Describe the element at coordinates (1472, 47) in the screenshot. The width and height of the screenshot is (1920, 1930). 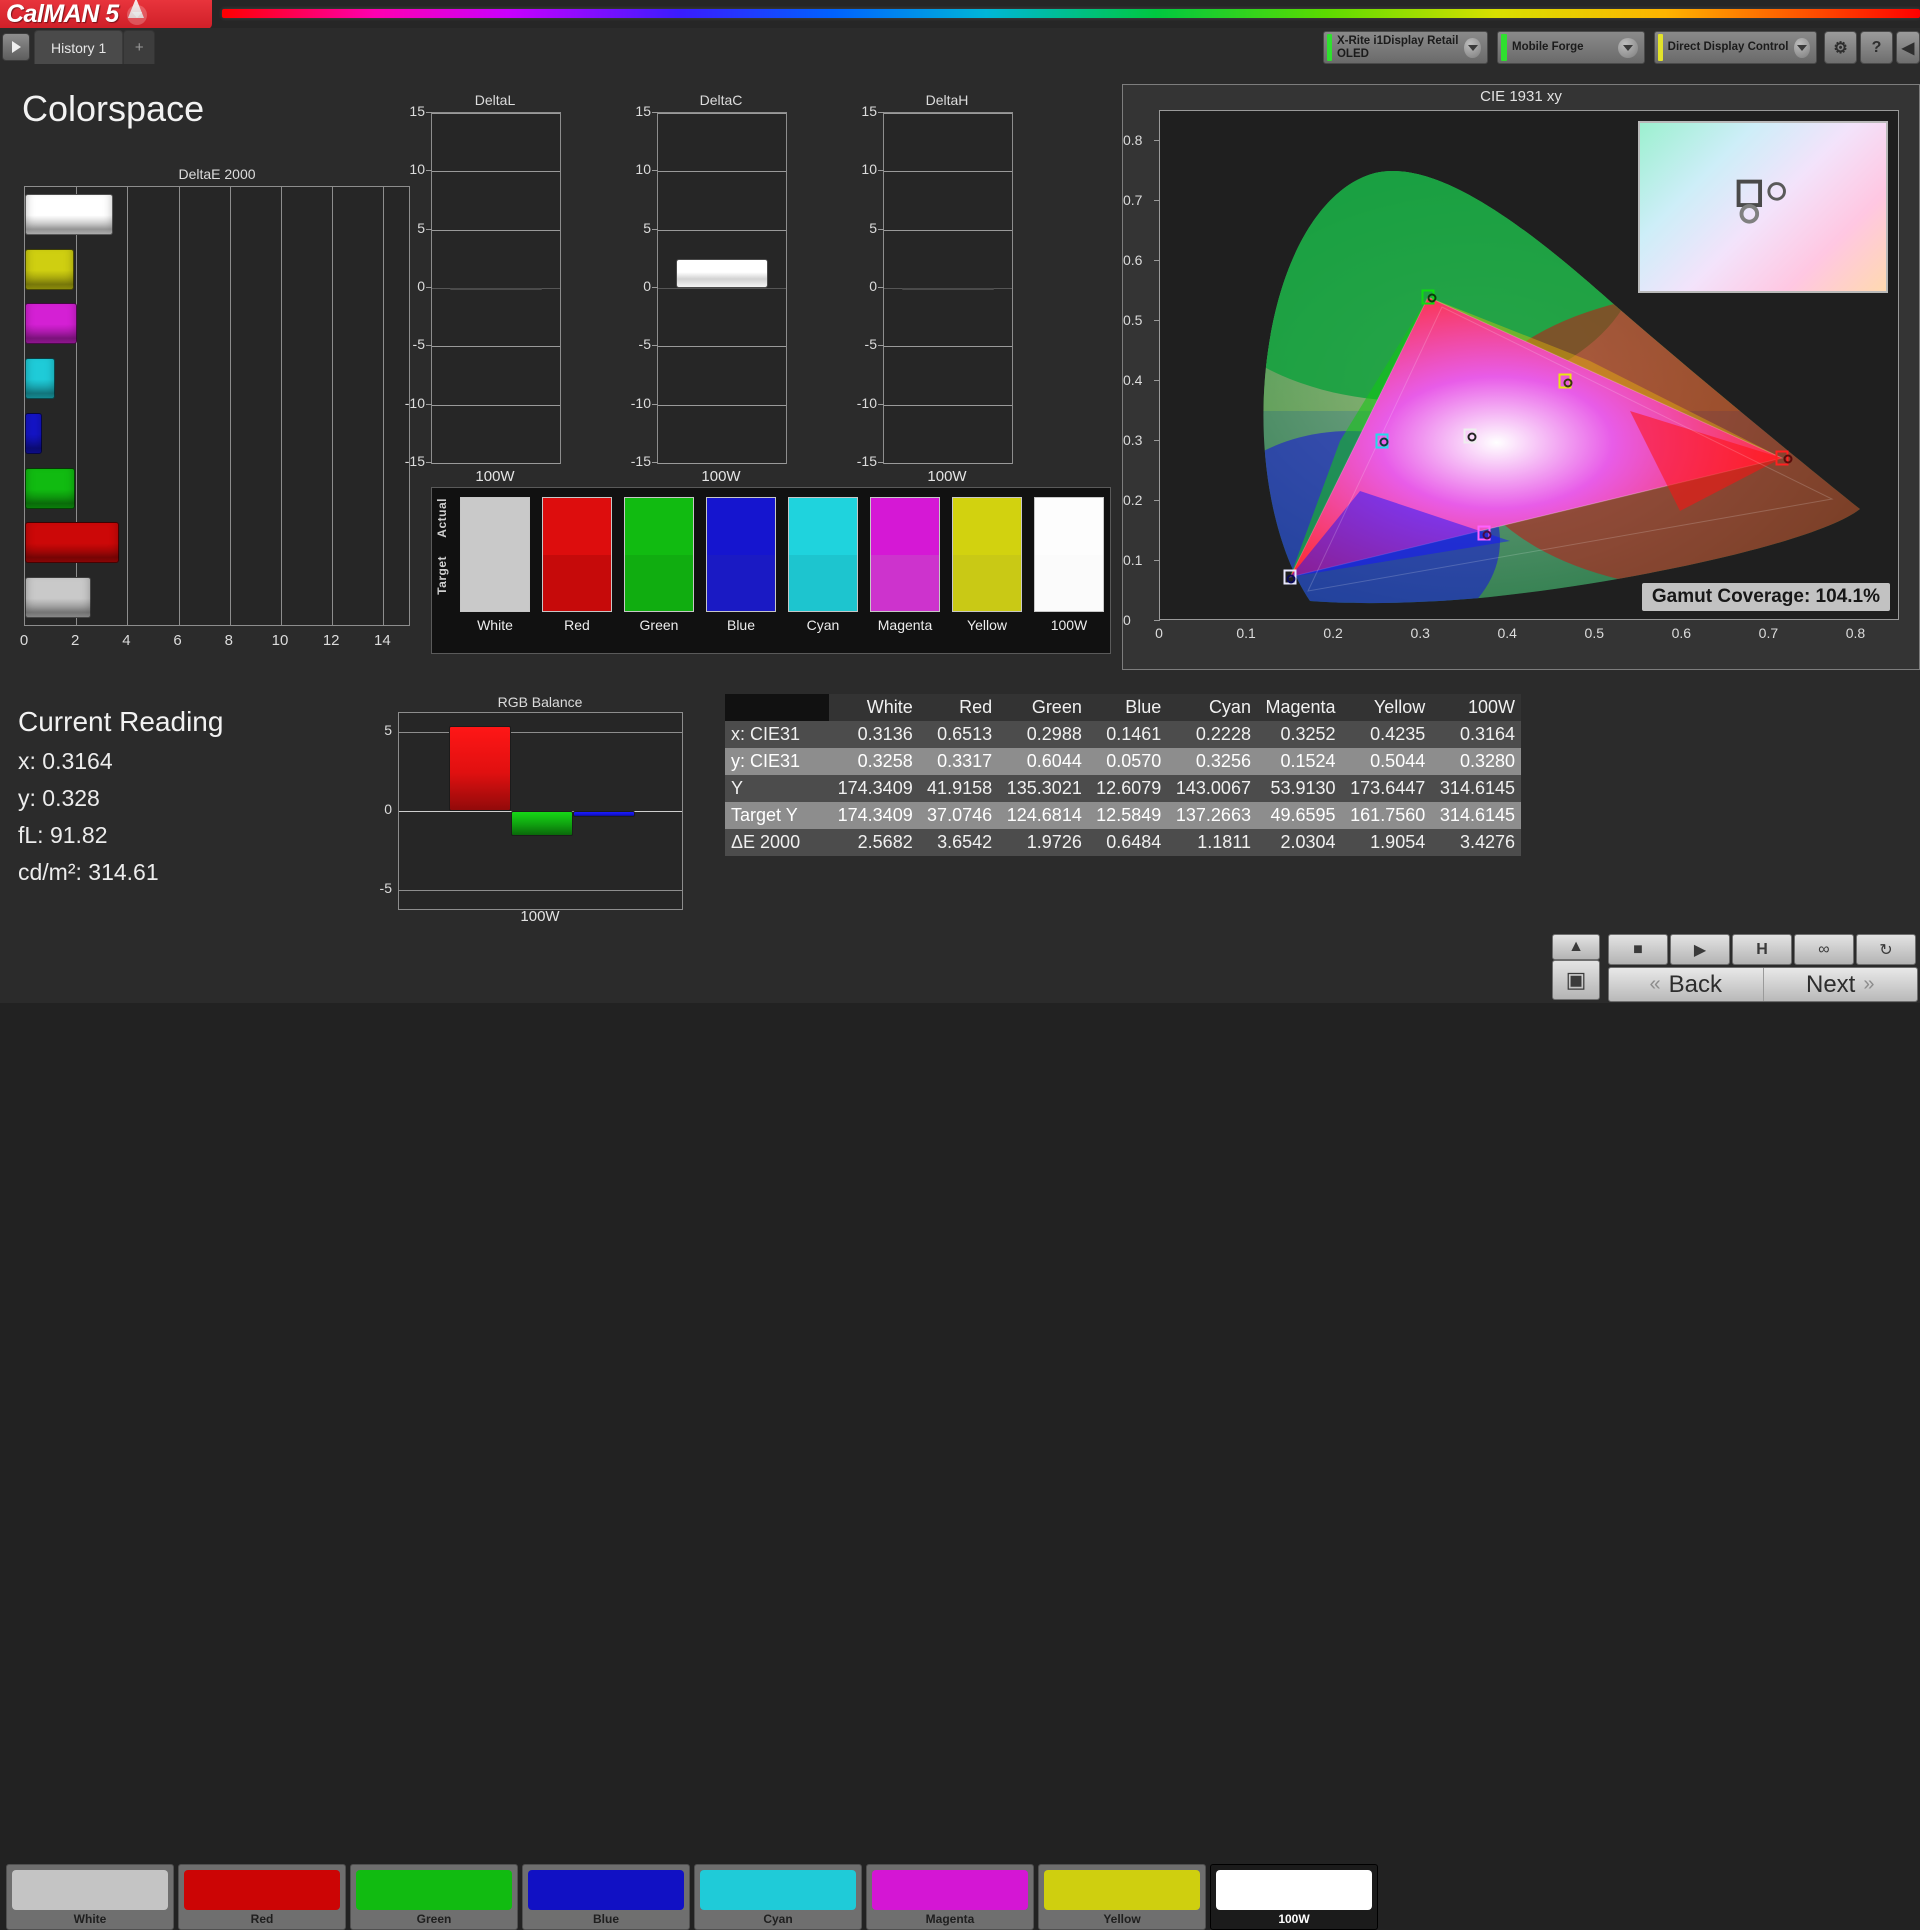
I see `meter-chevron-down-icon` at that location.